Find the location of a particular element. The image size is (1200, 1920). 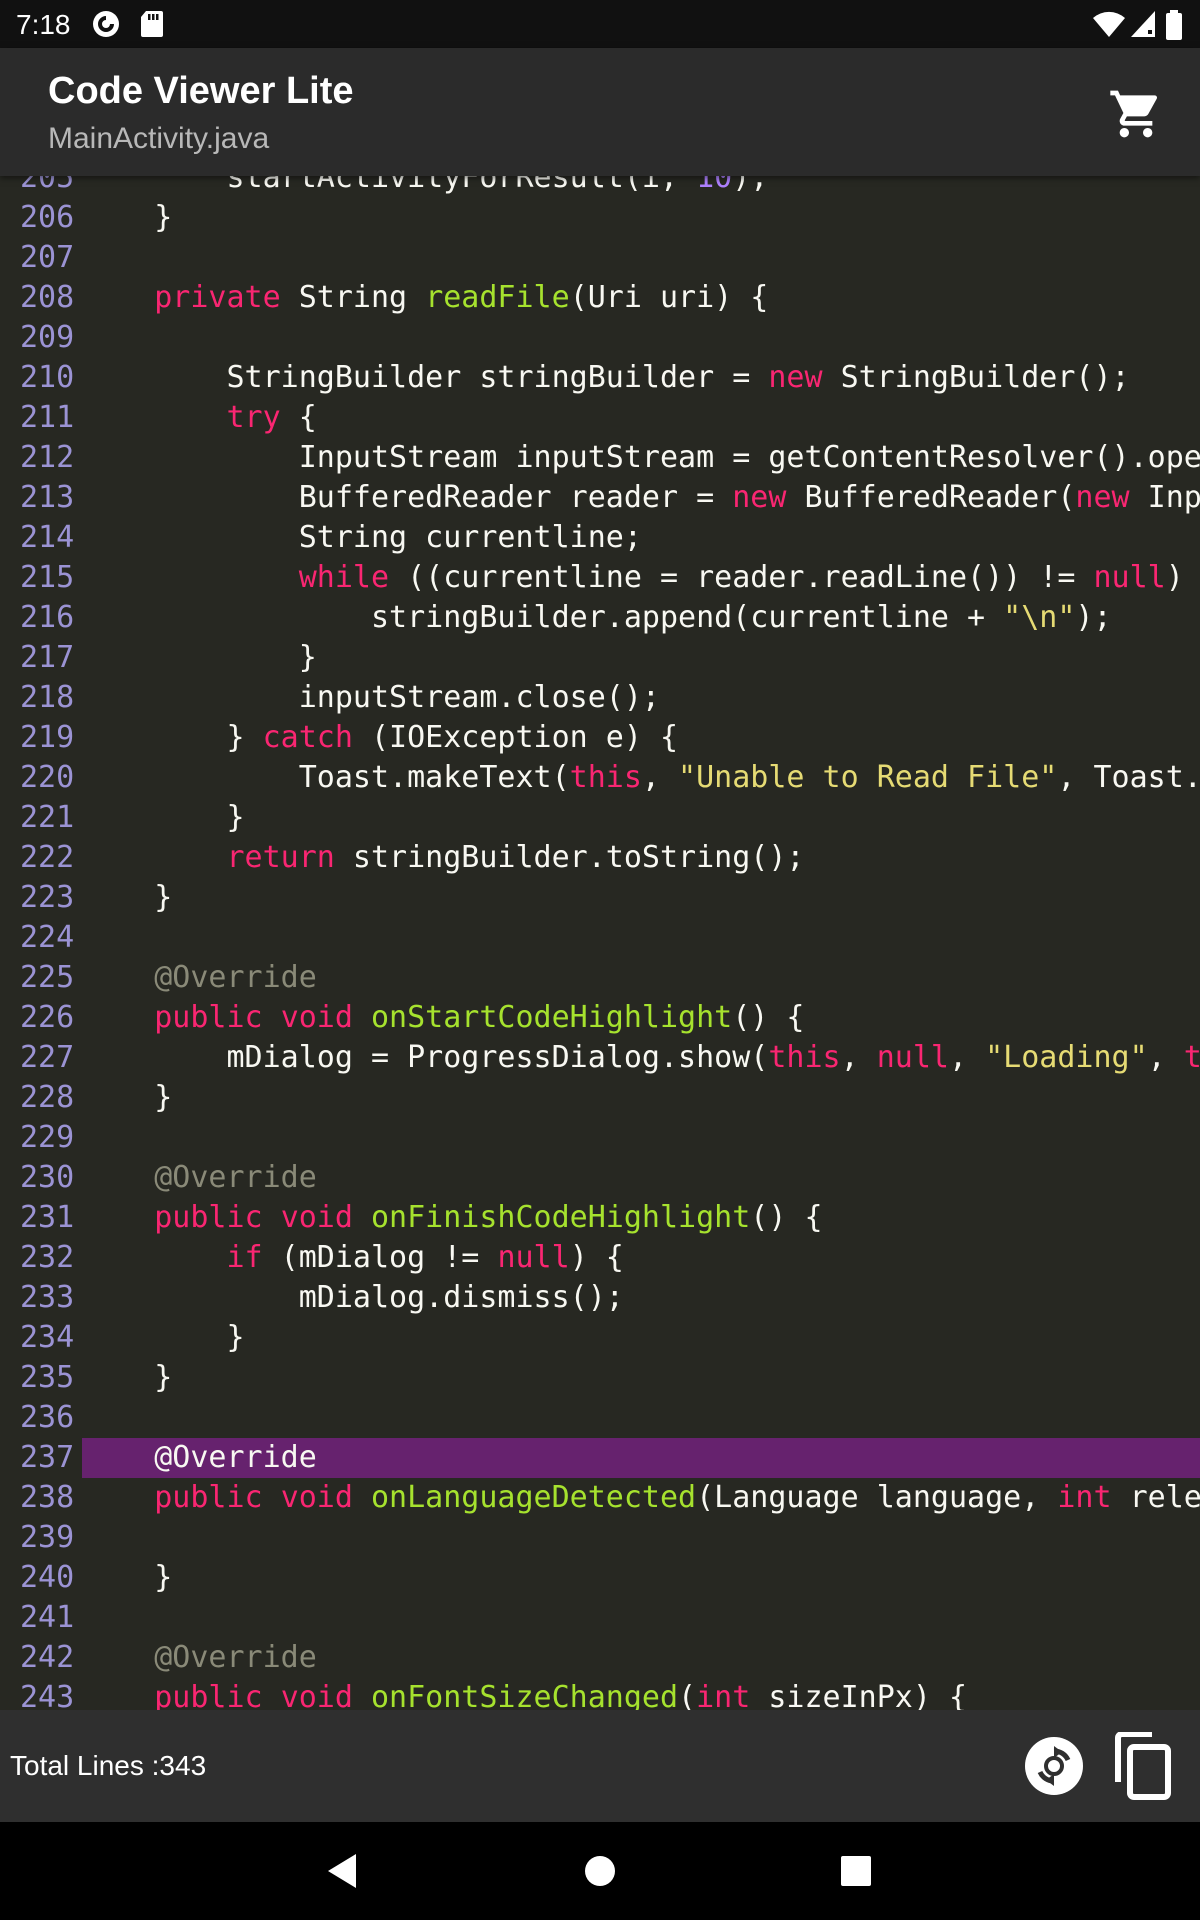

home-button is located at coordinates (600, 1871).